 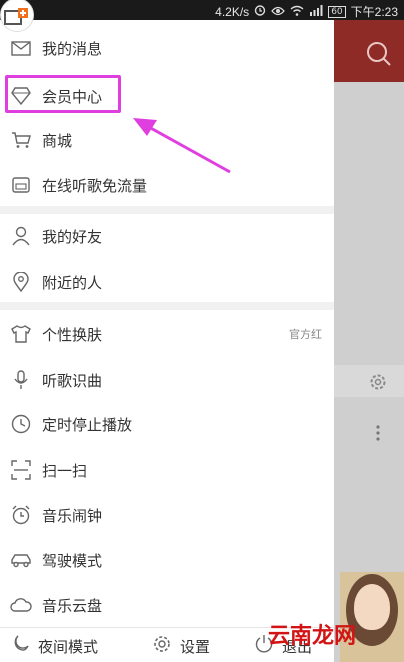 I want to click on highlight-box, so click(x=63, y=94).